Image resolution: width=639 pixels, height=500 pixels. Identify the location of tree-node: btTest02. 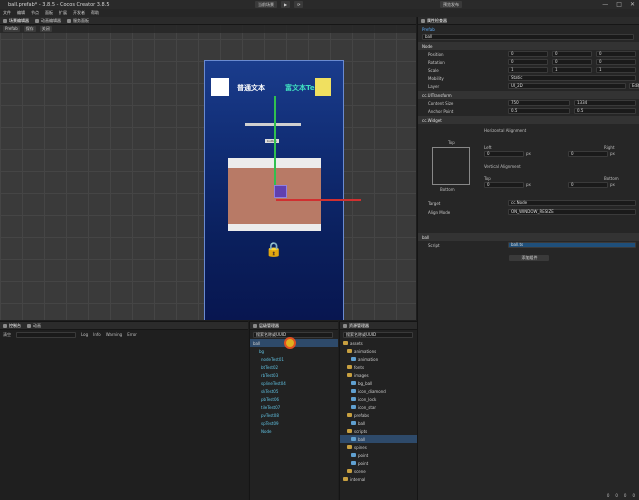
(294, 367).